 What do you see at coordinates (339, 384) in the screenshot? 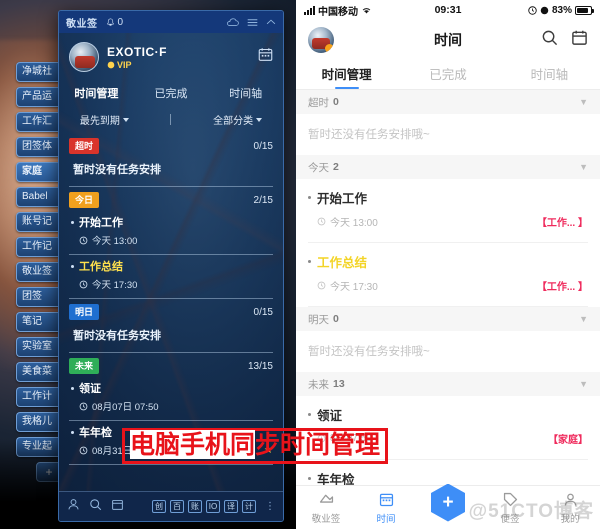
I see `phone-group-count: 13` at bounding box center [339, 384].